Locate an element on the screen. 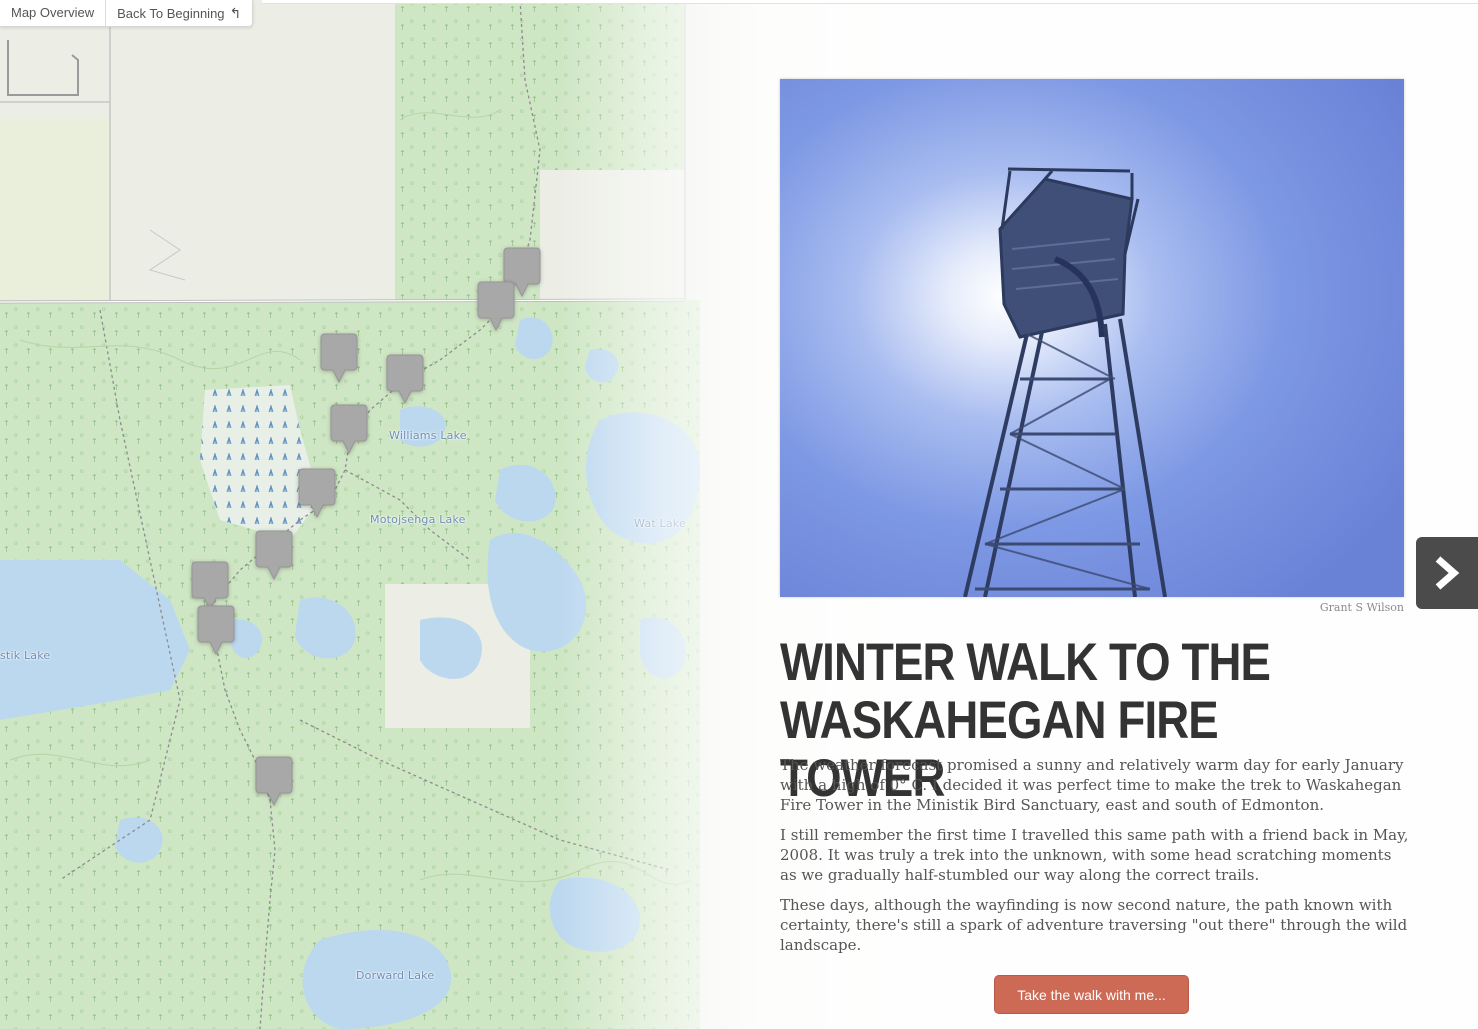 The width and height of the screenshot is (1478, 1029). next-slide-button is located at coordinates (1447, 573).